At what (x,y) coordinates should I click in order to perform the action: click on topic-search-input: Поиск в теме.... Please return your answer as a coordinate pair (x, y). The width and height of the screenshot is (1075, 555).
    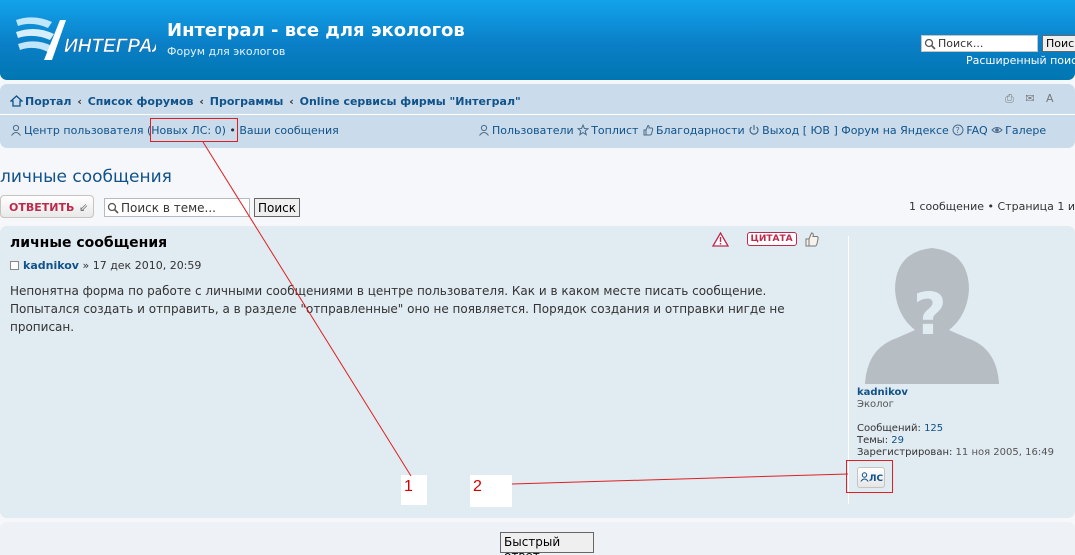
    Looking at the image, I should click on (177, 207).